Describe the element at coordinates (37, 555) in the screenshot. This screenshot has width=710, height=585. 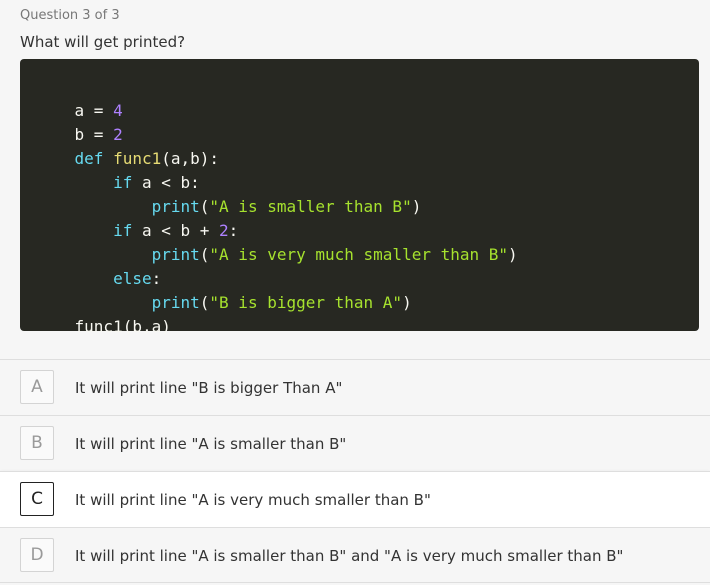
I see `option-letter-box: D` at that location.